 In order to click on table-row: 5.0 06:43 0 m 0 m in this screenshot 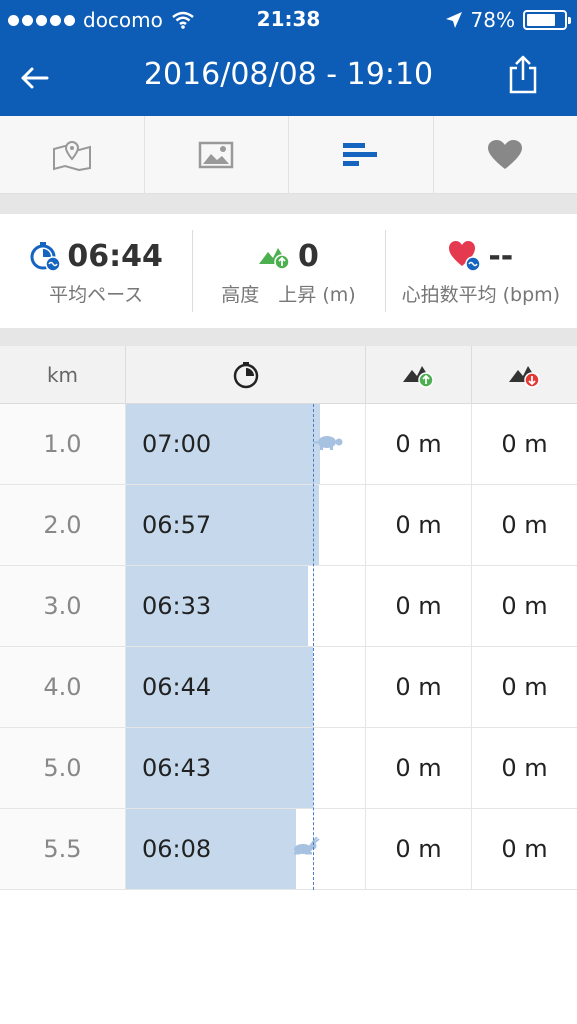, I will do `click(288, 768)`.